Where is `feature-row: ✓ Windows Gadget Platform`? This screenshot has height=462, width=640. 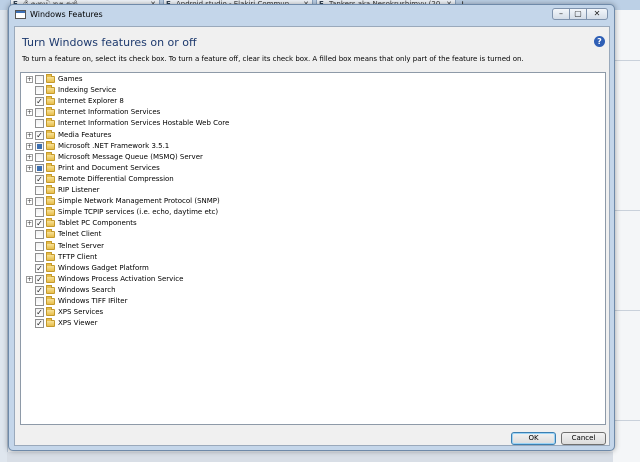
feature-row: ✓ Windows Gadget Platform is located at coordinates (311, 268).